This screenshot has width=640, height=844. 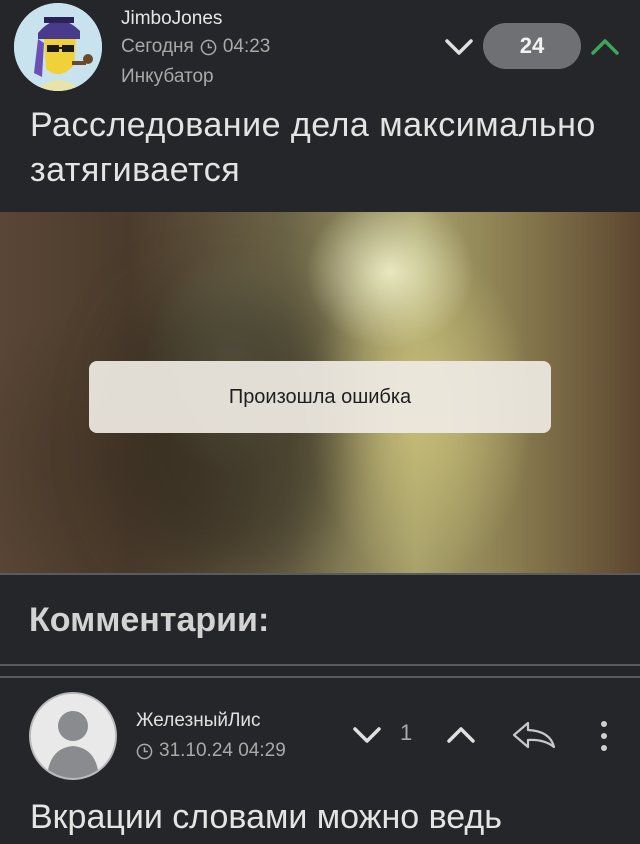 What do you see at coordinates (149, 620) in the screenshot?
I see `comments-heading: Комментарии:` at bounding box center [149, 620].